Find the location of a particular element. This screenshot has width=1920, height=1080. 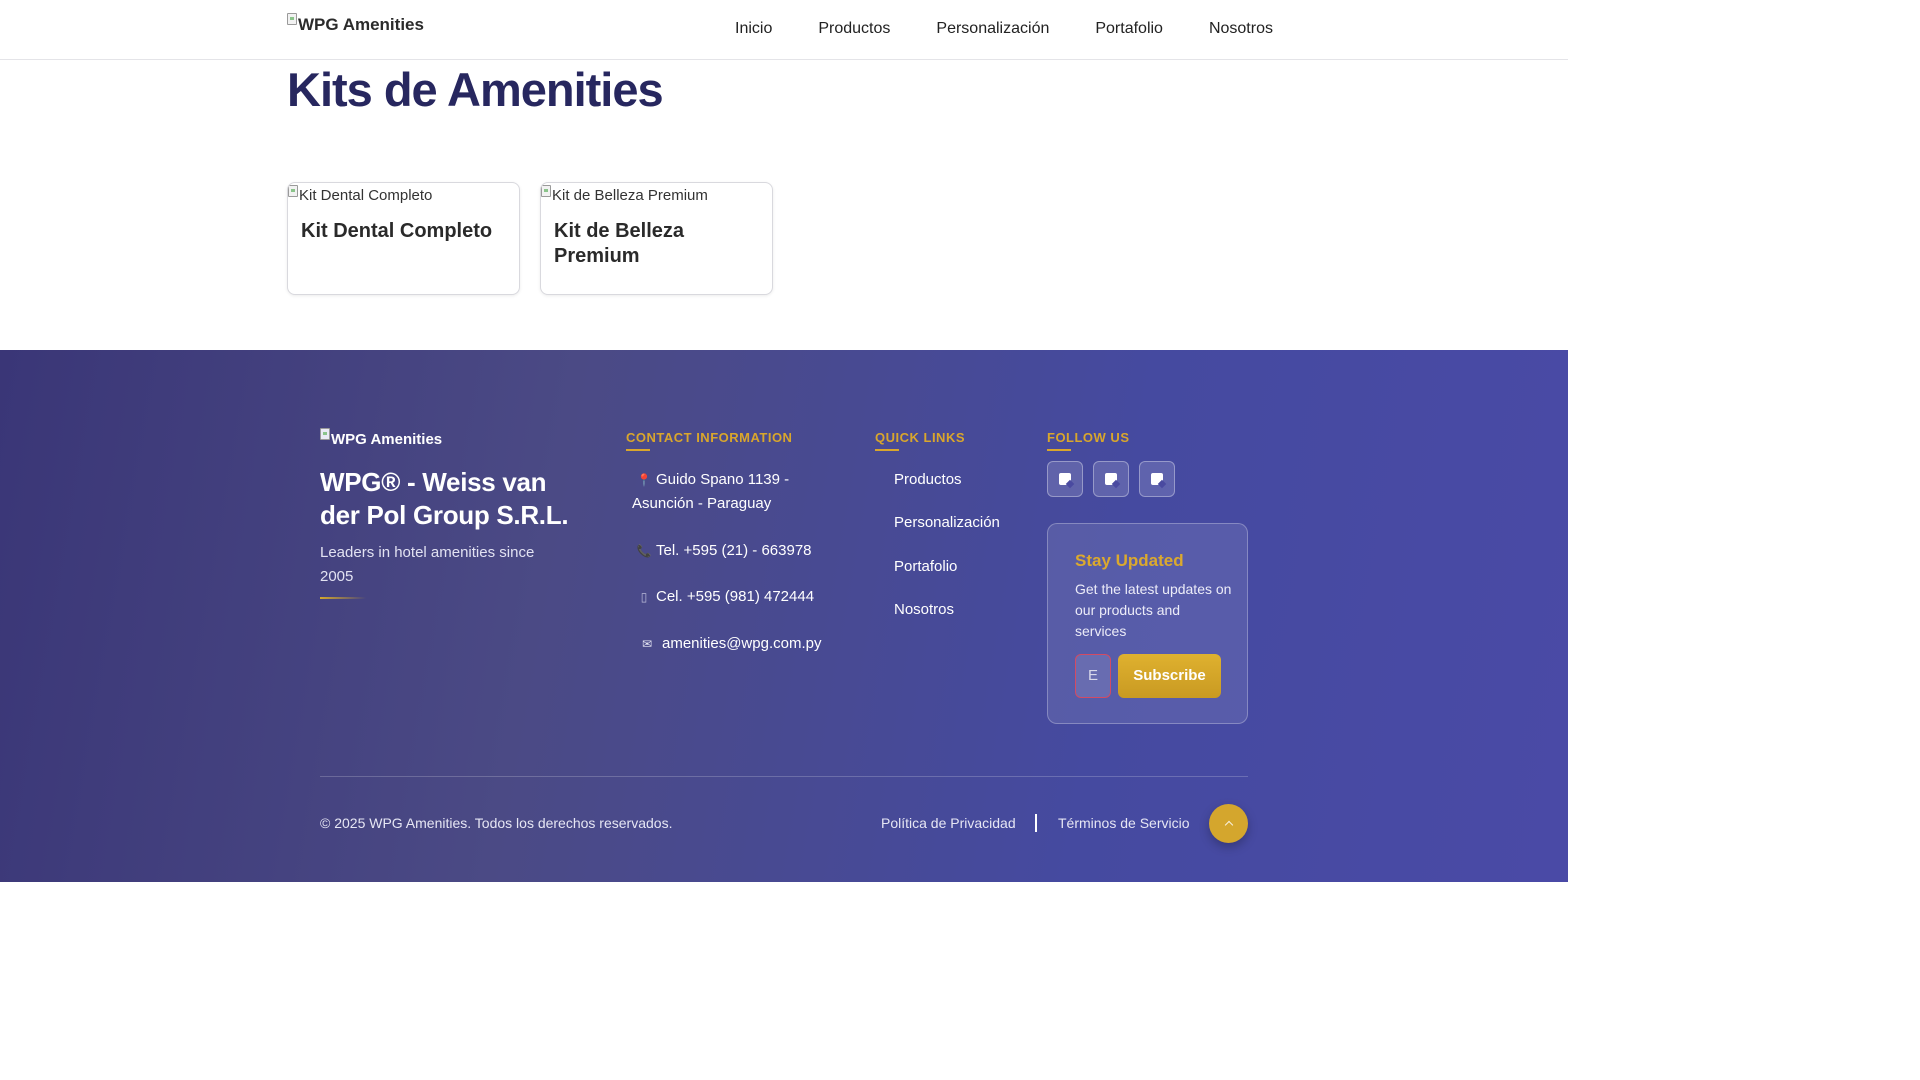

address-text: Guido Spano 1139 - Asunción - Paraguay is located at coordinates (711, 491).